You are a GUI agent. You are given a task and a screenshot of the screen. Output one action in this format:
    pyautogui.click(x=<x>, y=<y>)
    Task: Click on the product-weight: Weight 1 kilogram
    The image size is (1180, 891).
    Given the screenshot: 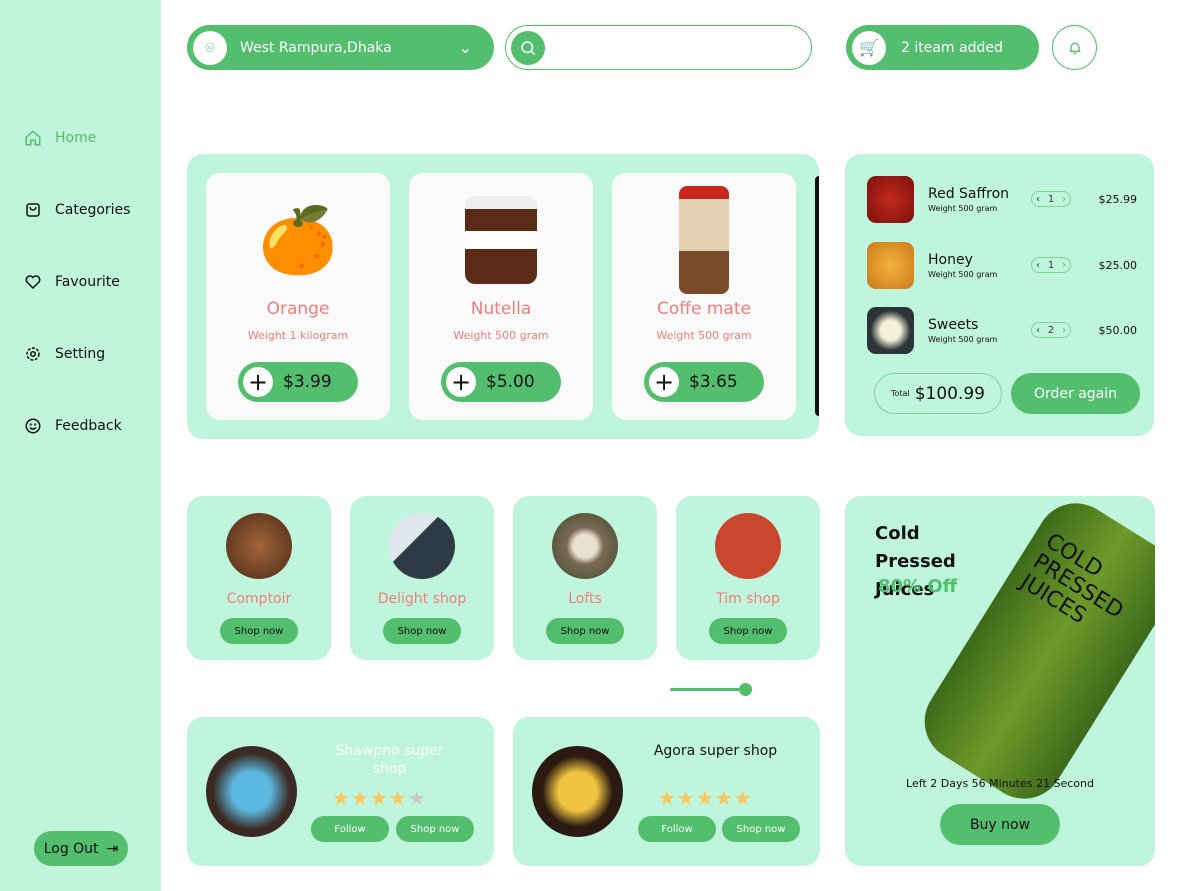 What is the action you would take?
    pyautogui.click(x=298, y=335)
    